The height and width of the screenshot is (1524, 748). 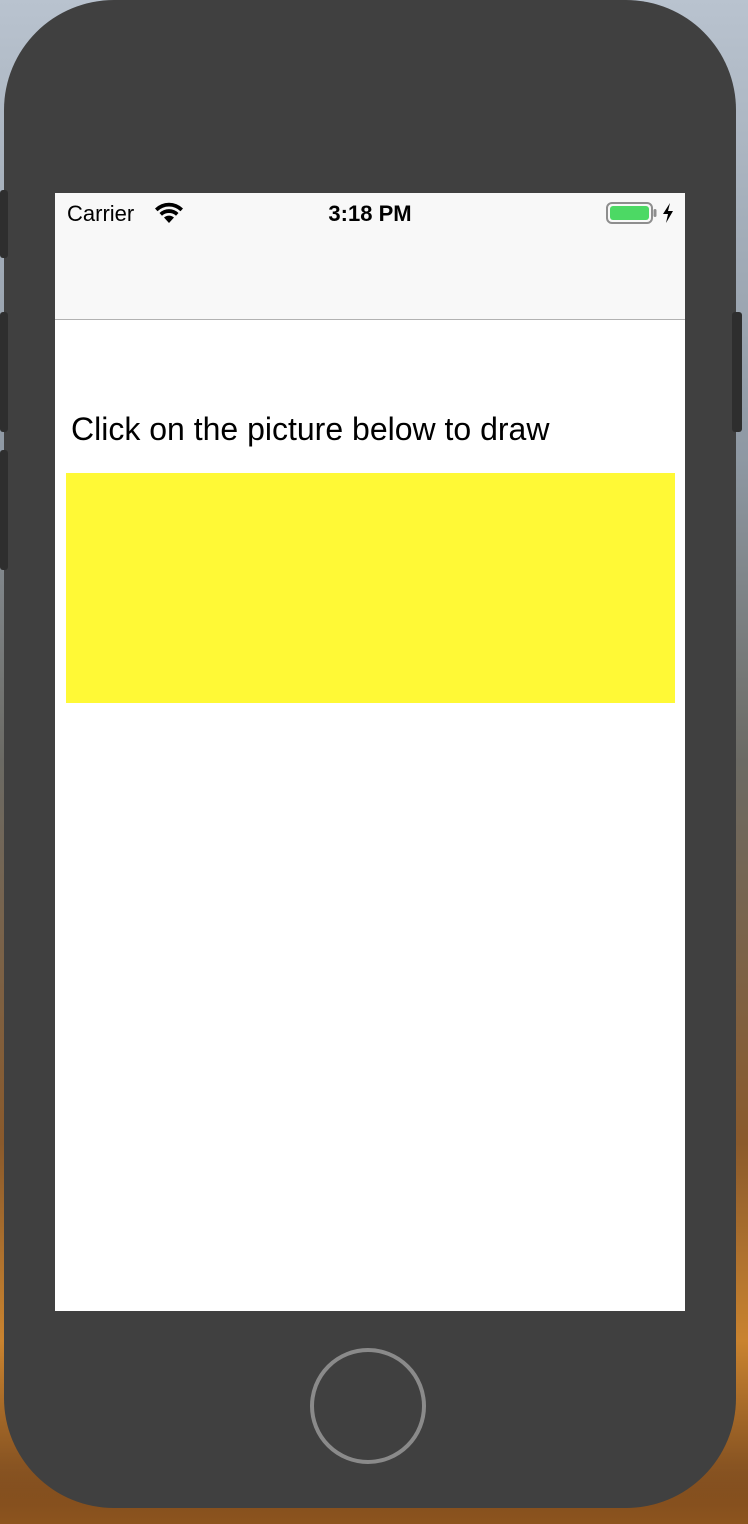 What do you see at coordinates (368, 1406) in the screenshot?
I see `home-button` at bounding box center [368, 1406].